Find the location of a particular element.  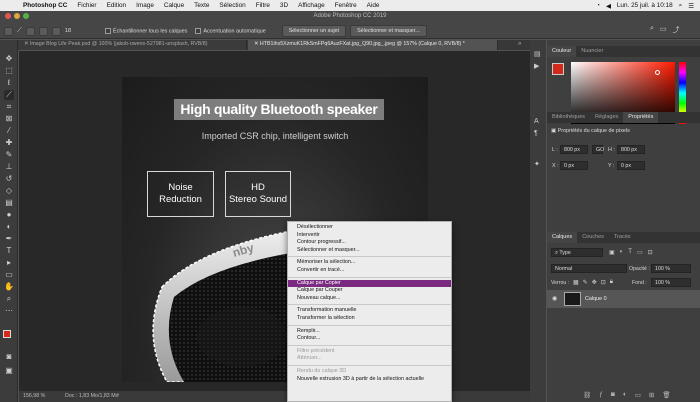

color-picker-handle is located at coordinates (657, 72).